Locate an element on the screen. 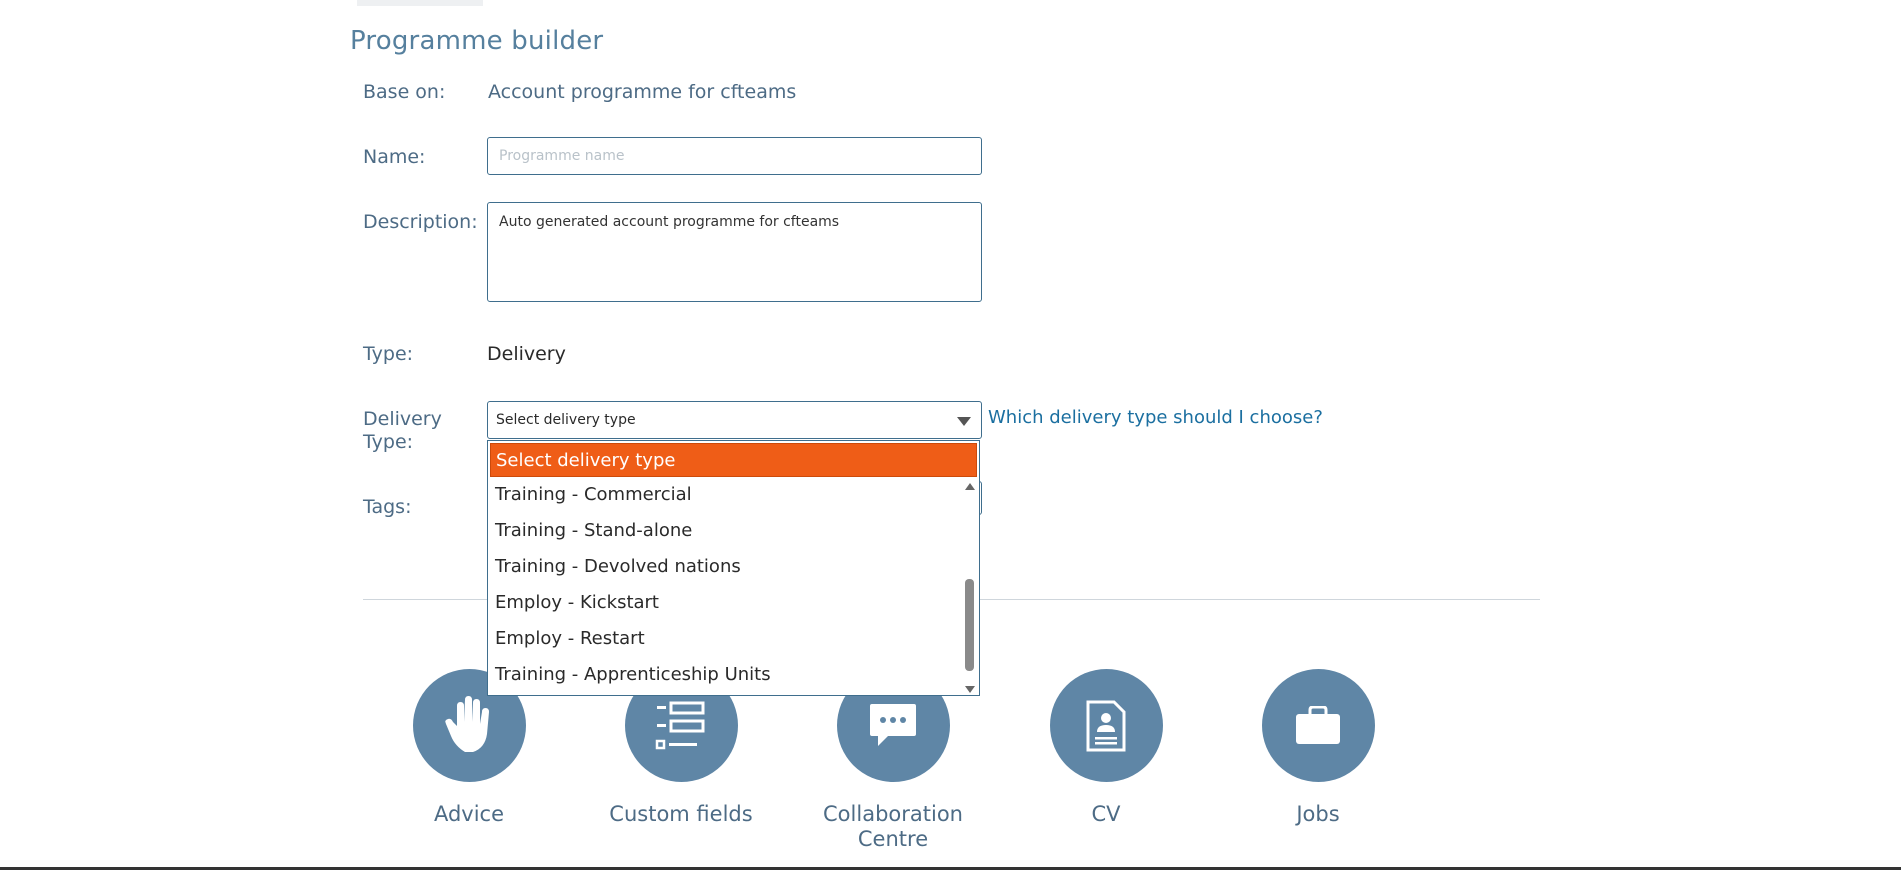 Image resolution: width=1901 pixels, height=870 pixels. scroll-down-arrow-icon is located at coordinates (970, 689).